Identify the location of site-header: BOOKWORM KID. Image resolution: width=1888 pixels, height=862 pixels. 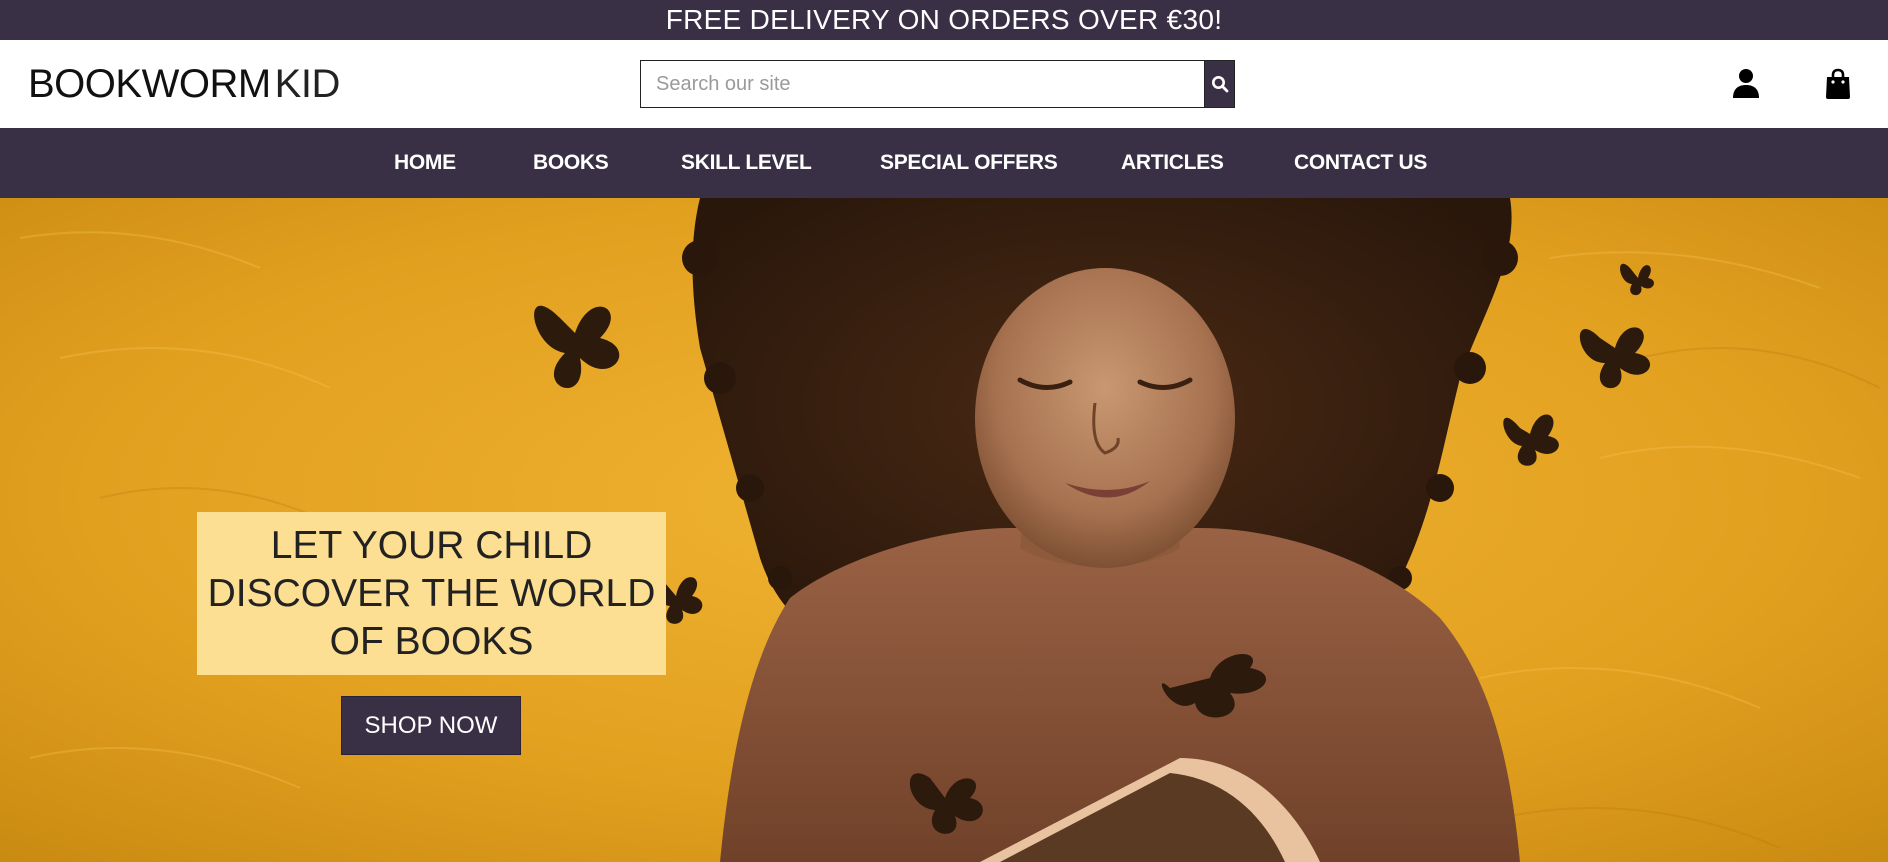
(944, 84).